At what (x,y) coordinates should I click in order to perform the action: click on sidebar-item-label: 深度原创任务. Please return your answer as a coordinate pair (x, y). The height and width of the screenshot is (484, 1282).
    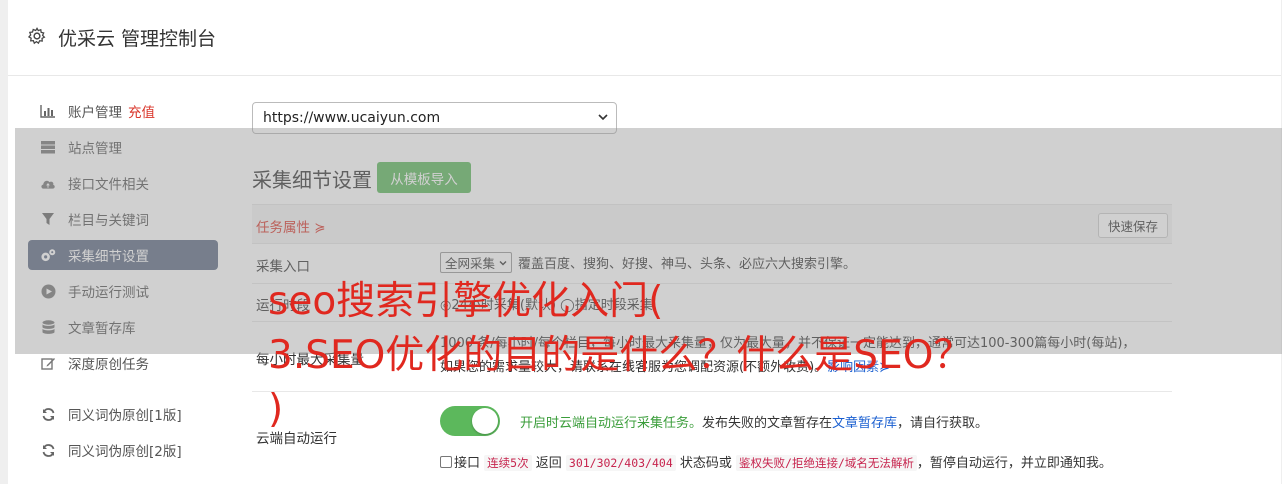
    Looking at the image, I should click on (108, 365).